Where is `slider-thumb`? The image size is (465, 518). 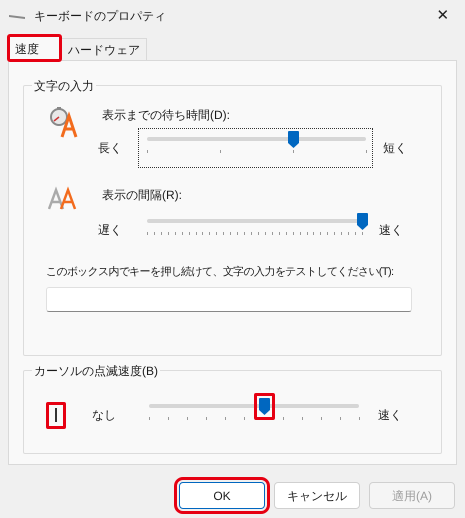
slider-thumb is located at coordinates (264, 406).